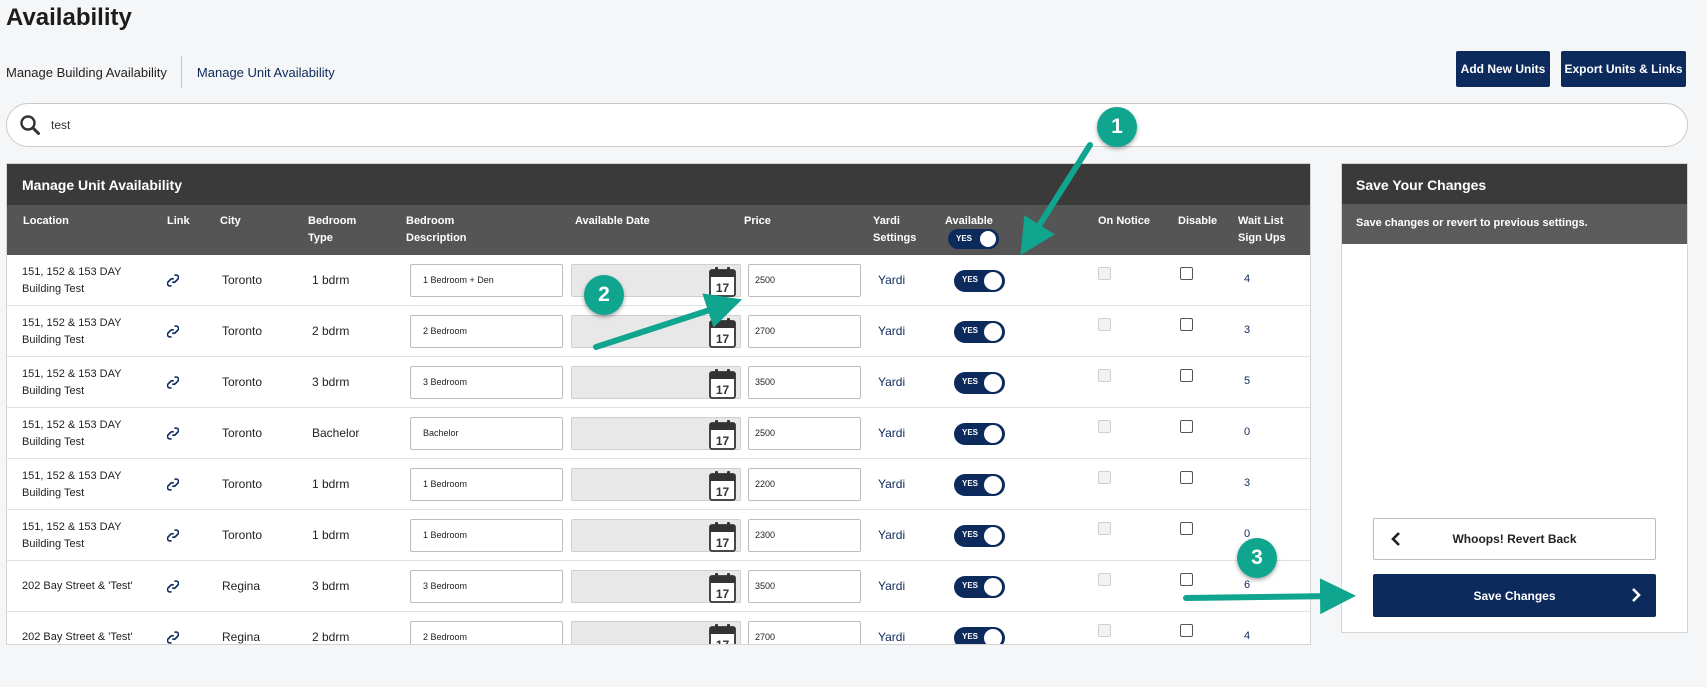  Describe the element at coordinates (77, 637) in the screenshot. I see `cell-location: 202 Bay Street & 'Test'` at that location.